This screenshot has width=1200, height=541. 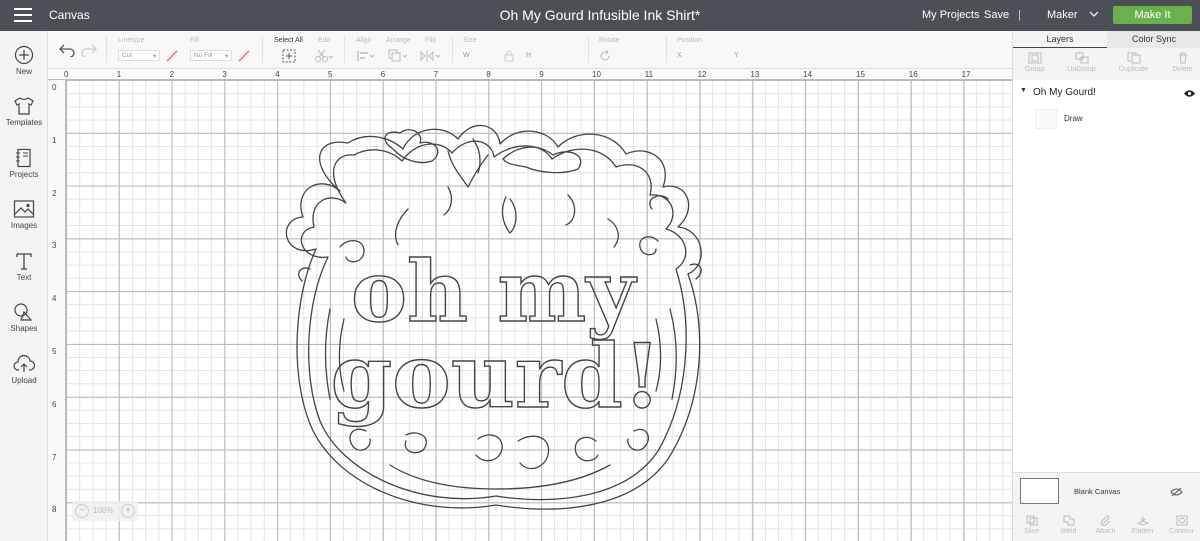 What do you see at coordinates (996, 15) in the screenshot?
I see `save-button: Save` at bounding box center [996, 15].